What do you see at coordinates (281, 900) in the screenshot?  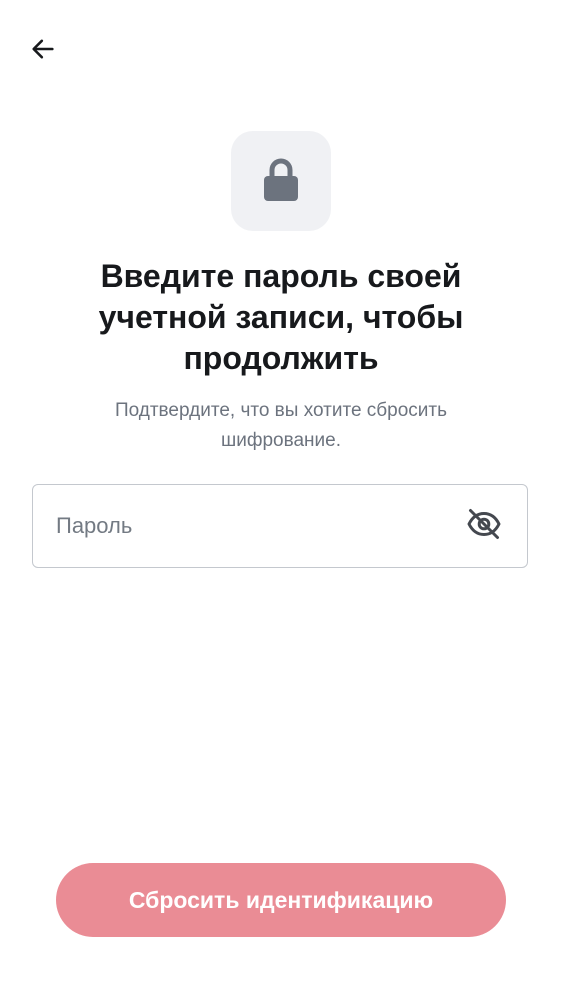 I see `reset-identity-button: Сбросить идентификацию` at bounding box center [281, 900].